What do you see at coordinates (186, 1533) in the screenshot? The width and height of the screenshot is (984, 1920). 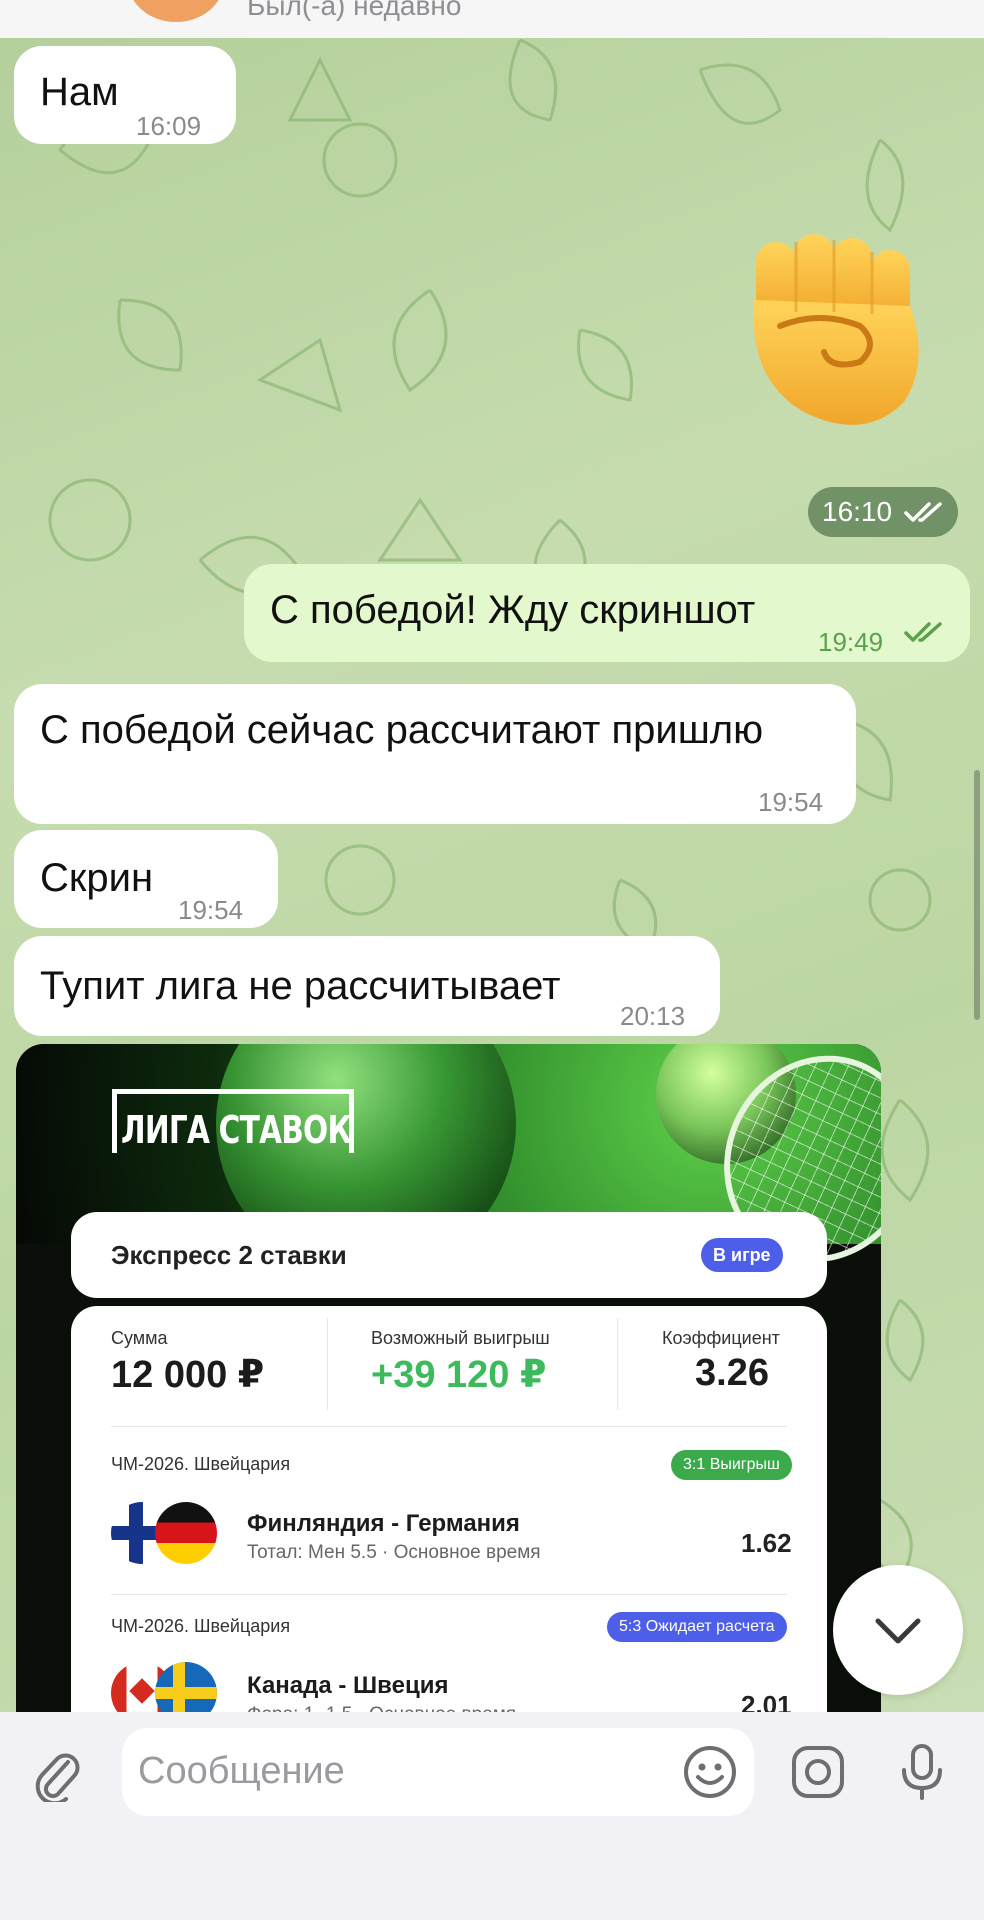 I see `germany-flag-icon` at bounding box center [186, 1533].